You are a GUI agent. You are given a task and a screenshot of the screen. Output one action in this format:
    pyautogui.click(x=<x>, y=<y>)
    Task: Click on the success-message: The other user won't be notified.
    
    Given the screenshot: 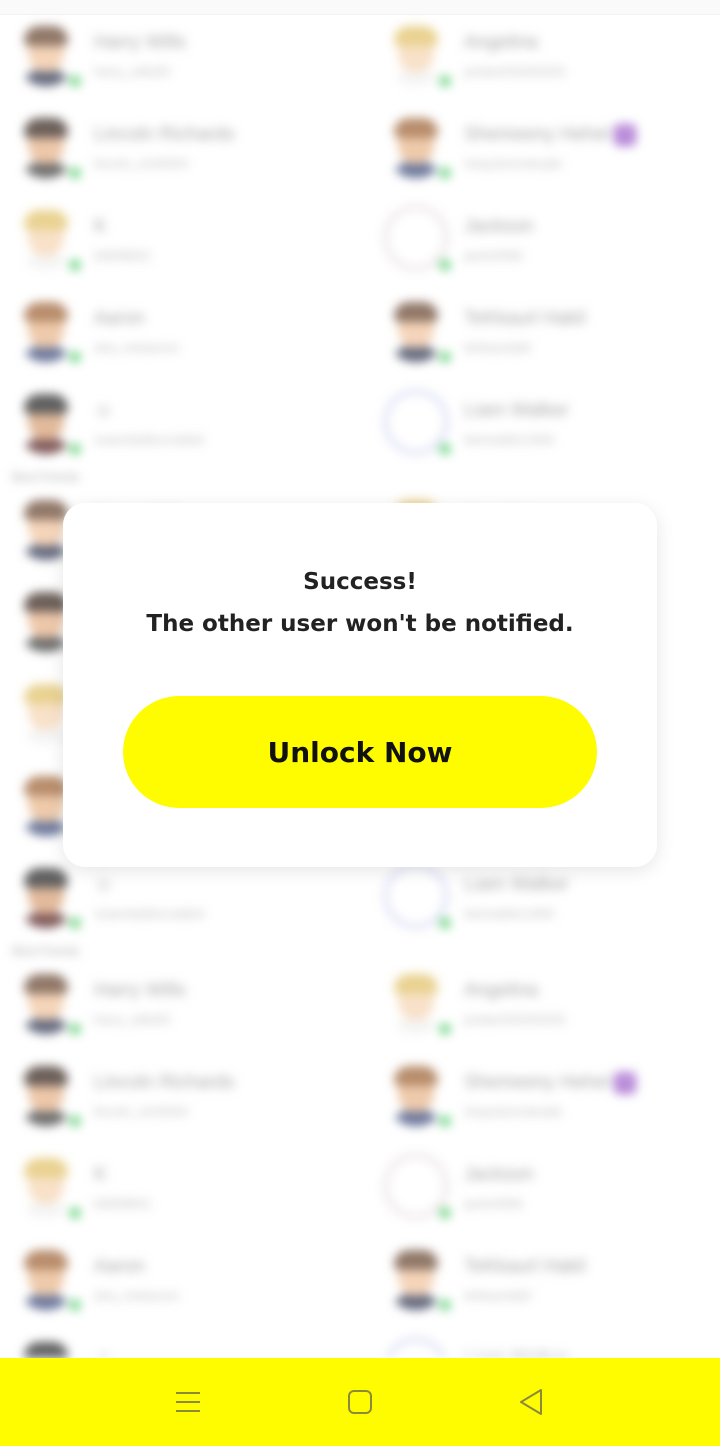 What is the action you would take?
    pyautogui.click(x=360, y=624)
    